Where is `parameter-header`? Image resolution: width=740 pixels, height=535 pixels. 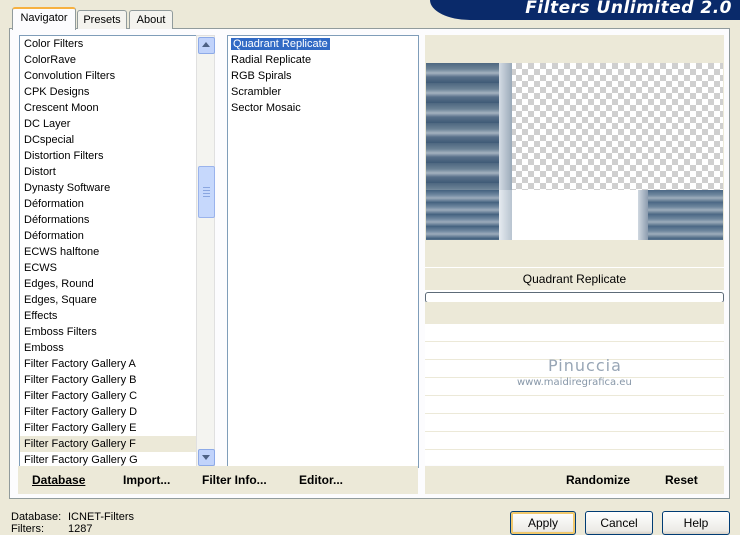 parameter-header is located at coordinates (574, 313).